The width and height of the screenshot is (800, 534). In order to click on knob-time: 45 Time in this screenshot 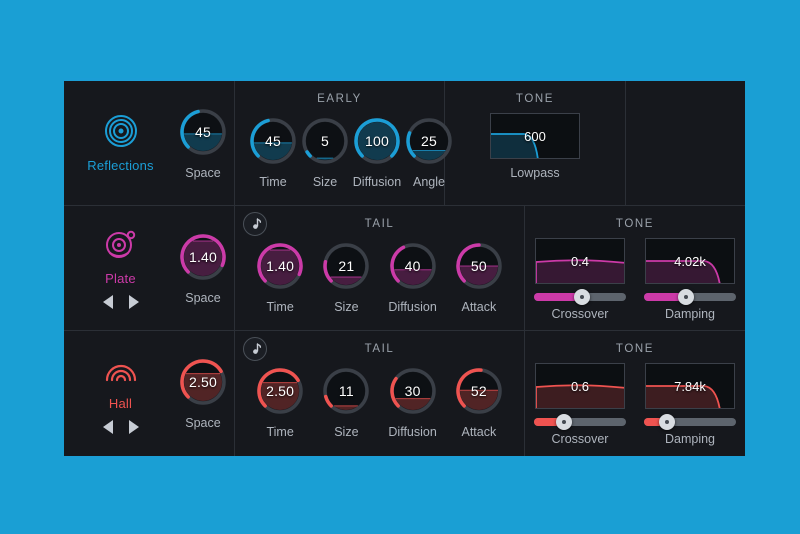, I will do `click(273, 152)`.